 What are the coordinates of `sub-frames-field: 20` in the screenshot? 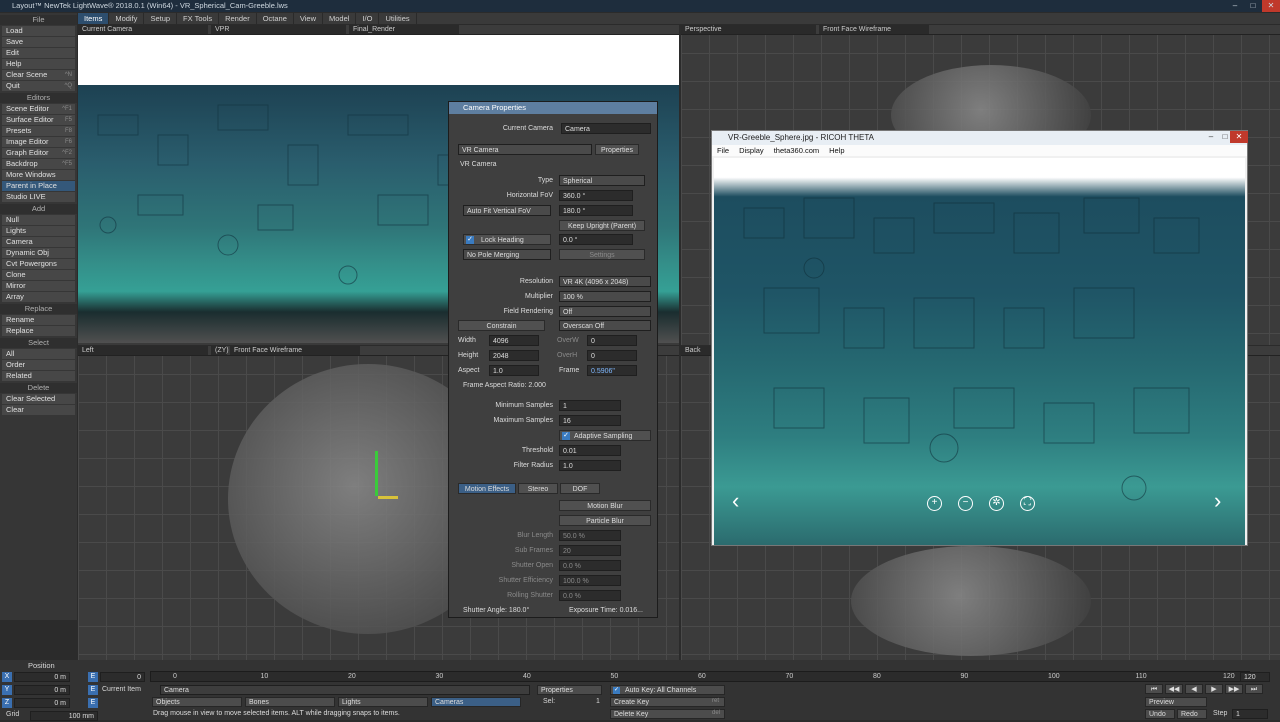 It's located at (590, 550).